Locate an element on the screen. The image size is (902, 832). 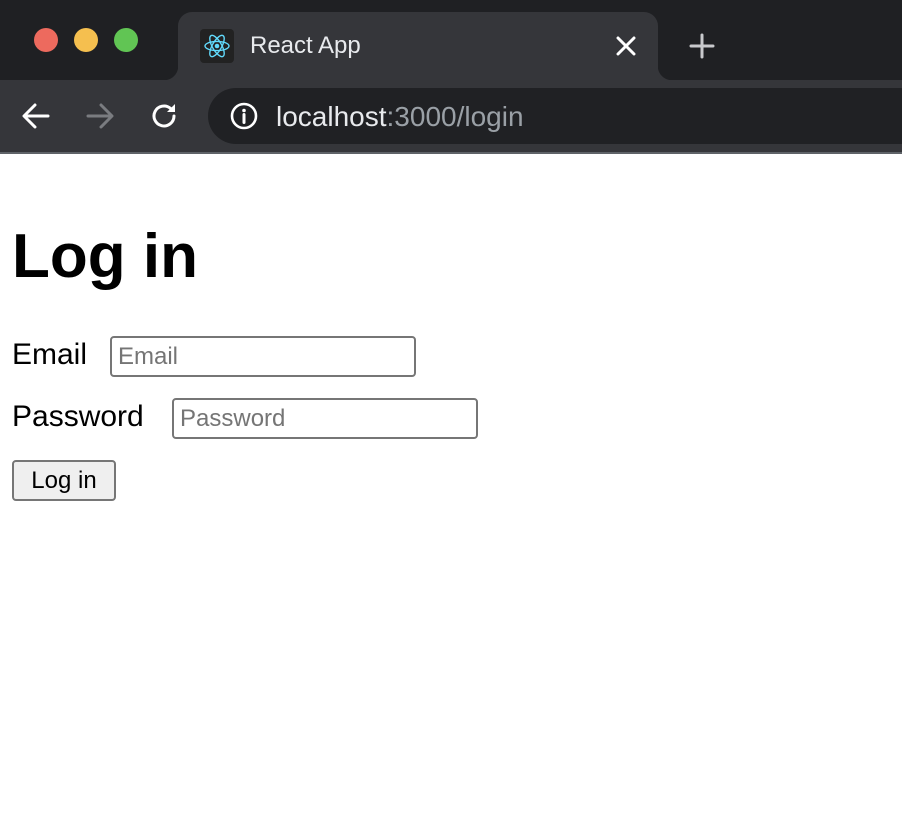
close-icon is located at coordinates (626, 46).